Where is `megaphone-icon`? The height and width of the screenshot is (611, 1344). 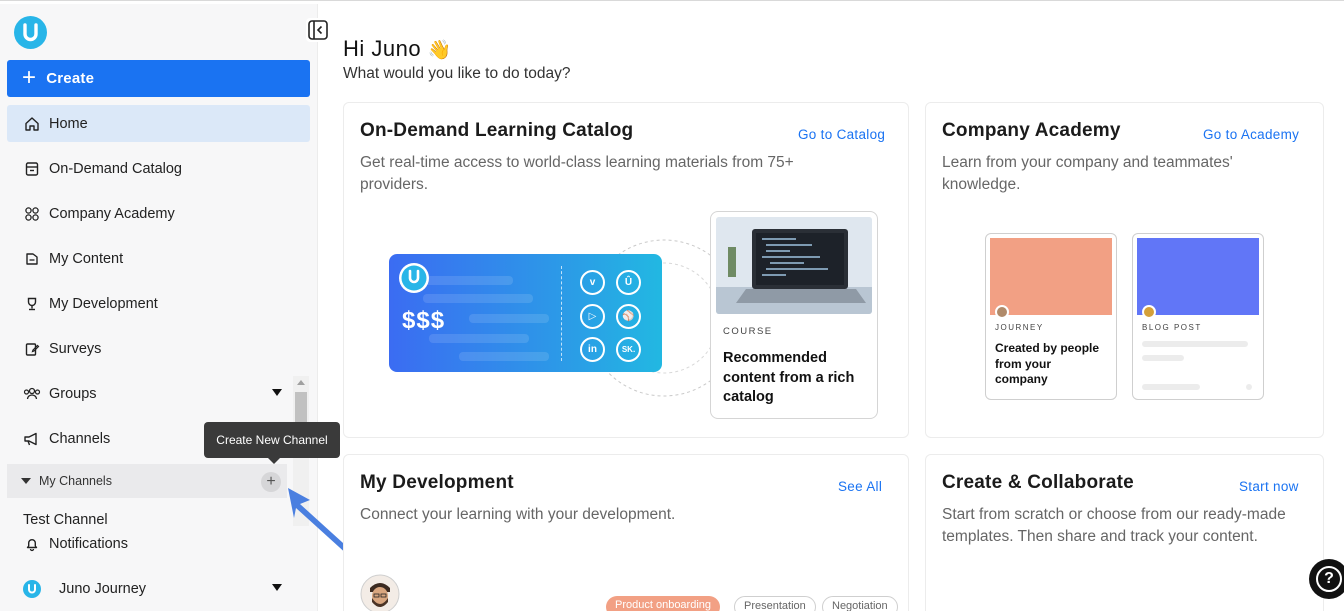
megaphone-icon is located at coordinates (32, 439).